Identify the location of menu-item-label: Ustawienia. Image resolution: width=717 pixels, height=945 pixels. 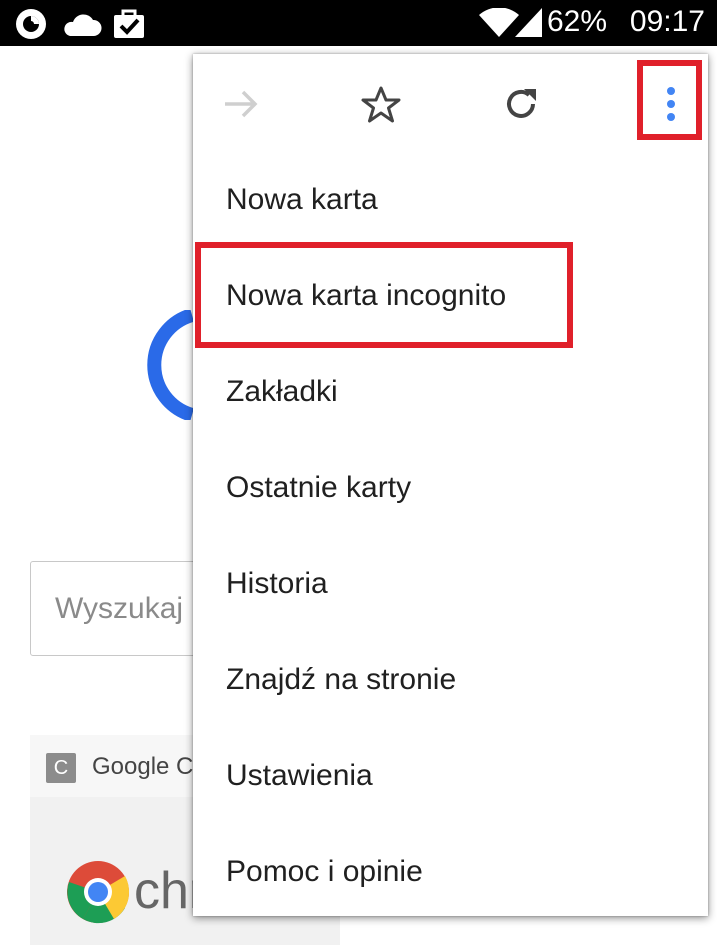
(299, 775).